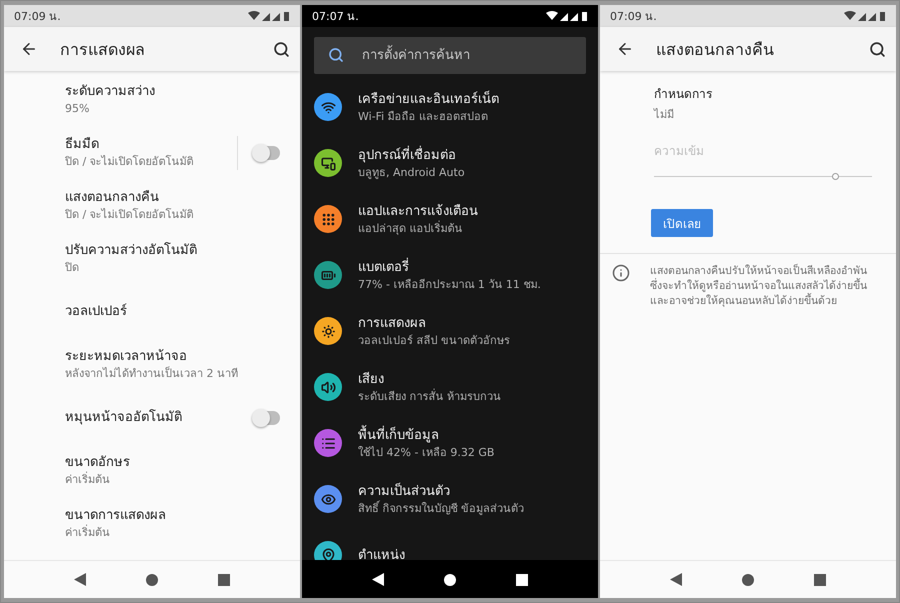 The height and width of the screenshot is (603, 900). Describe the element at coordinates (430, 397) in the screenshot. I see `setting-summary: ระดับเสียง การสั่น ห้ามรบกวน` at that location.